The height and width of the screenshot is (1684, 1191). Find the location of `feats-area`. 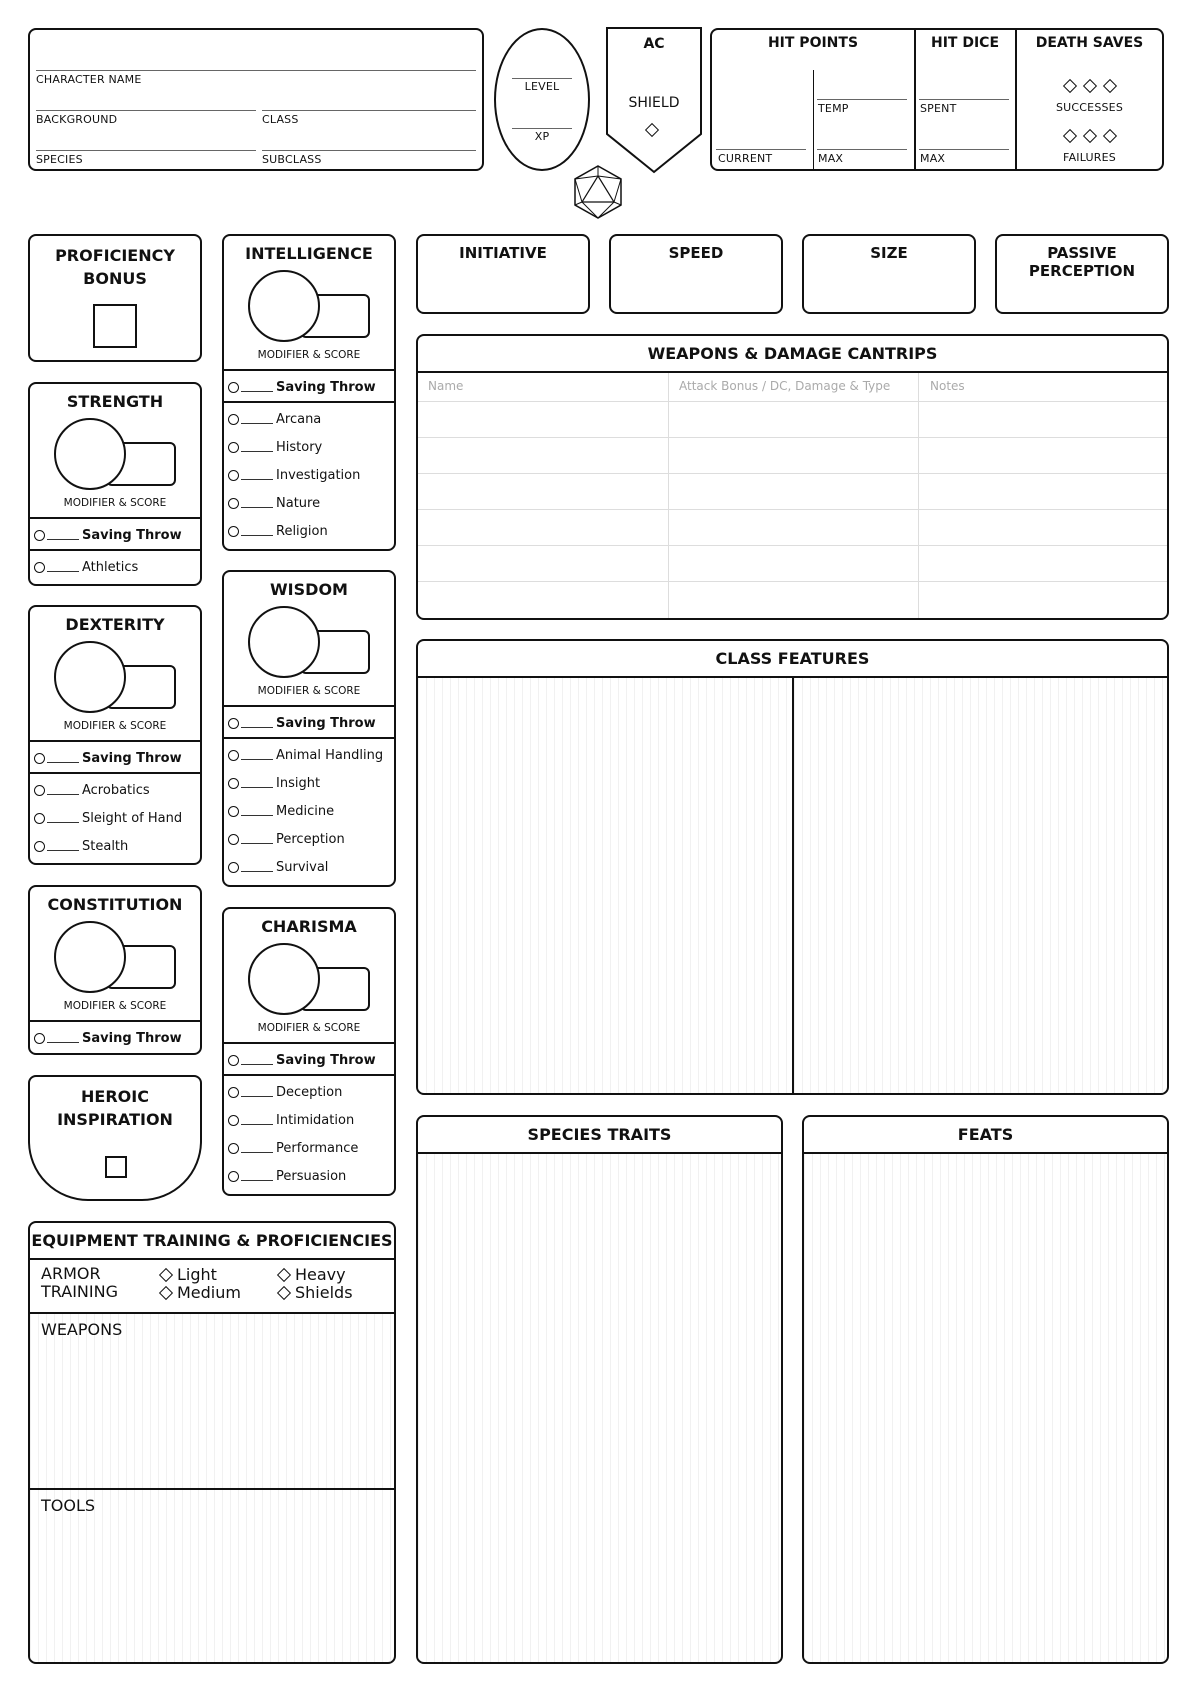

feats-area is located at coordinates (985, 1408).